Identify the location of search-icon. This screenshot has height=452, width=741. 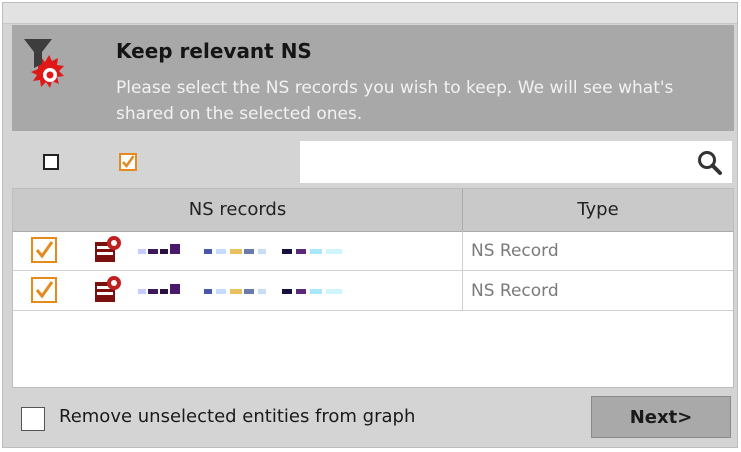
(710, 163).